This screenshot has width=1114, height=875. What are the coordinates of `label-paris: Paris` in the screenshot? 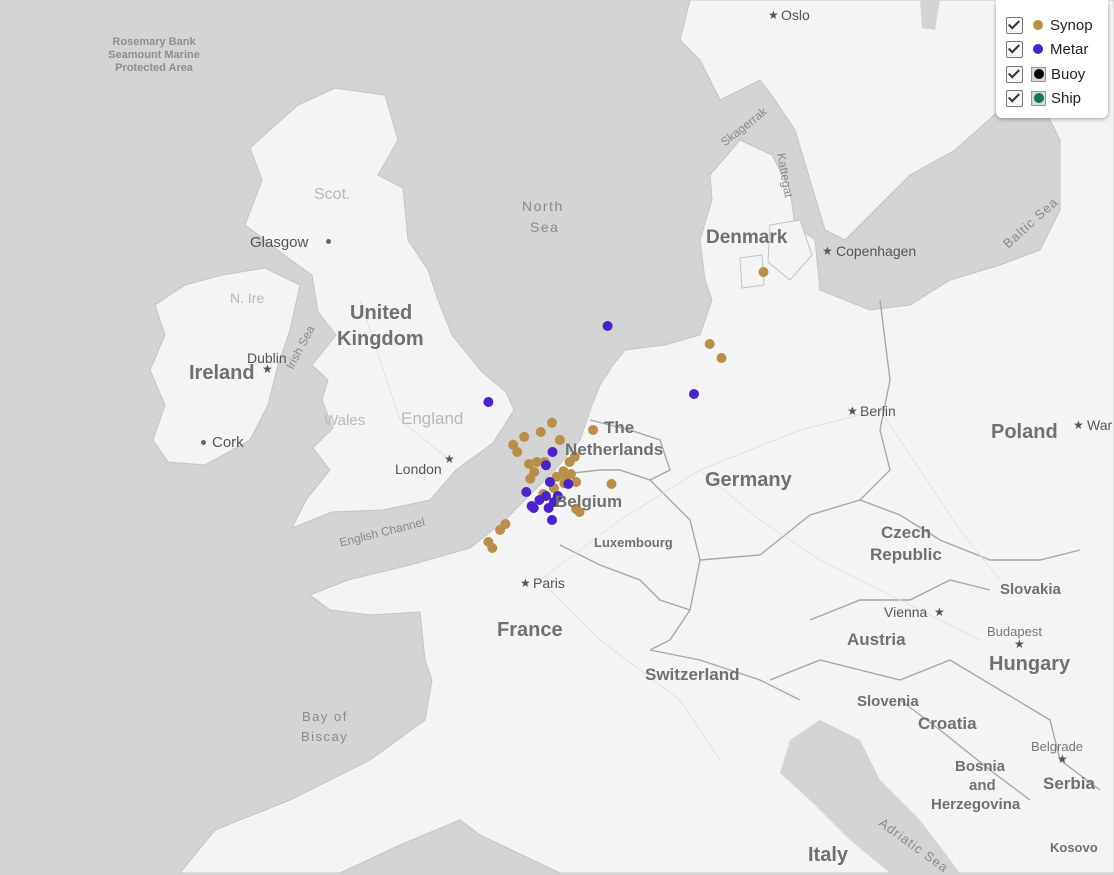 It's located at (549, 583).